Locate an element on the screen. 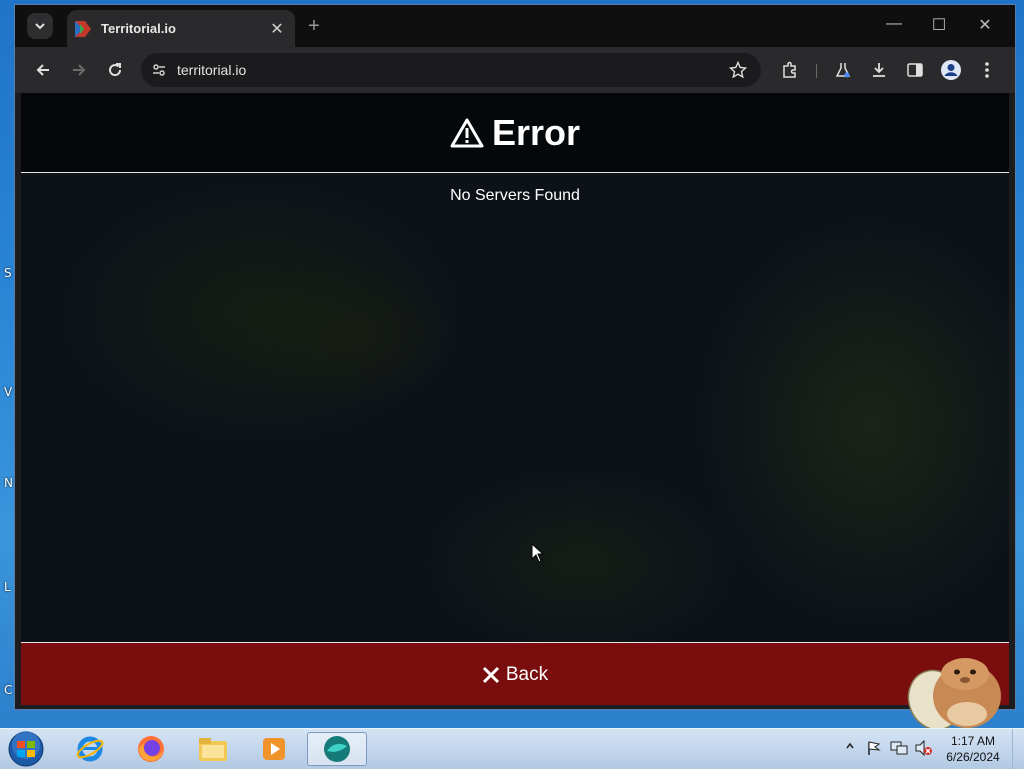  download-icon is located at coordinates (879, 70).